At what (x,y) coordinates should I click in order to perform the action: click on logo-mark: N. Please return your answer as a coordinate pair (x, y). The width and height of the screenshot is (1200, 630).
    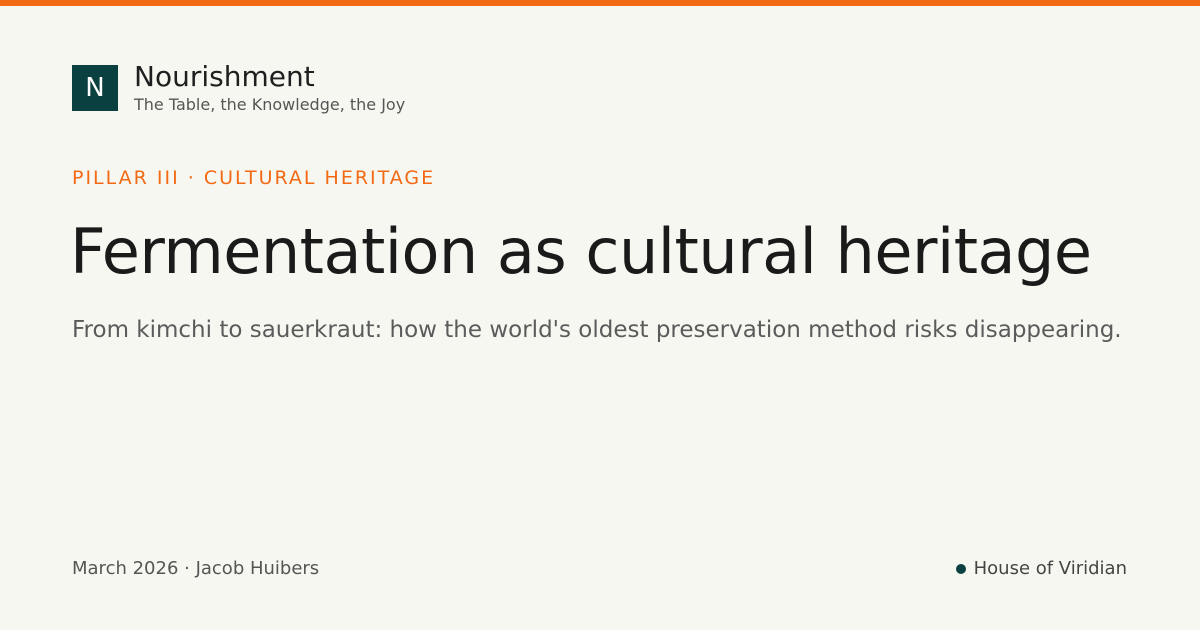
    Looking at the image, I should click on (95, 88).